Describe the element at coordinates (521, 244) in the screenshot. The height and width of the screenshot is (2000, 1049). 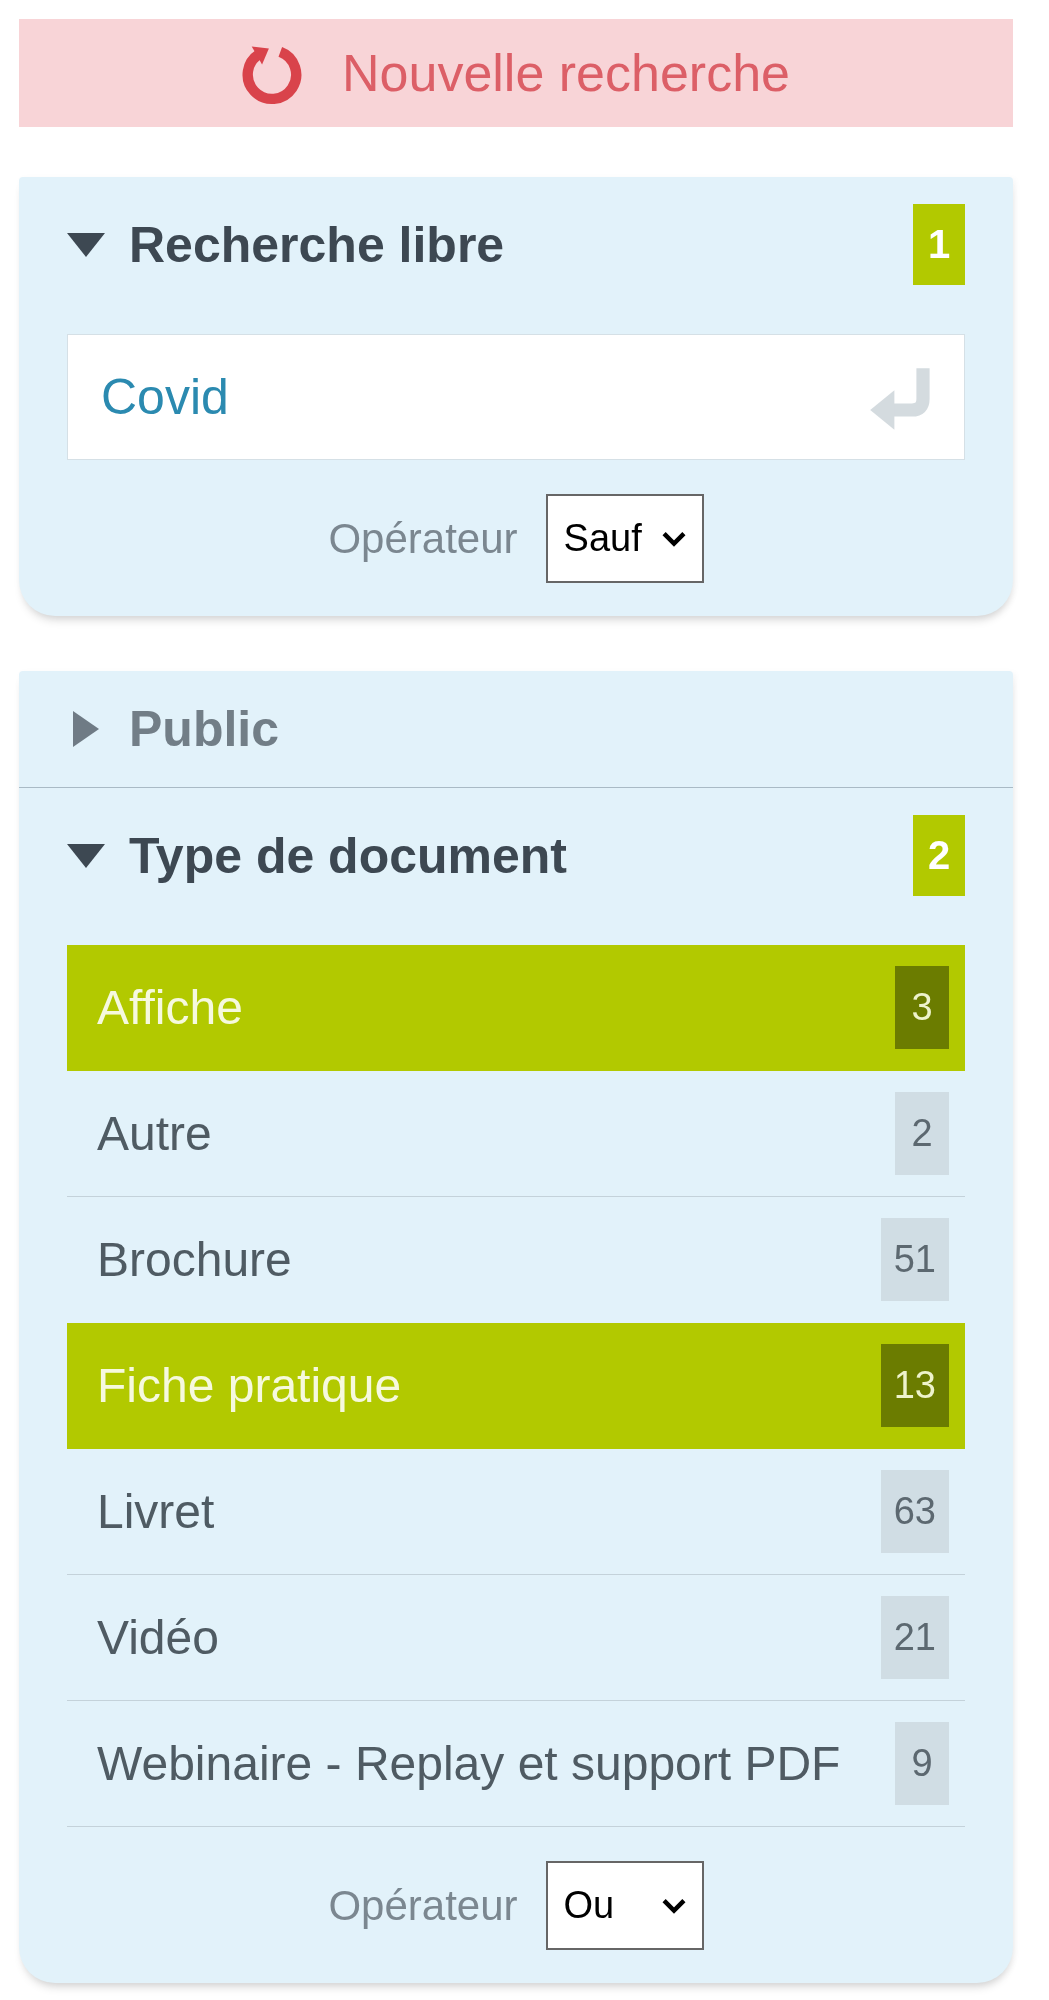
I see `section-title: Recherche libre` at that location.